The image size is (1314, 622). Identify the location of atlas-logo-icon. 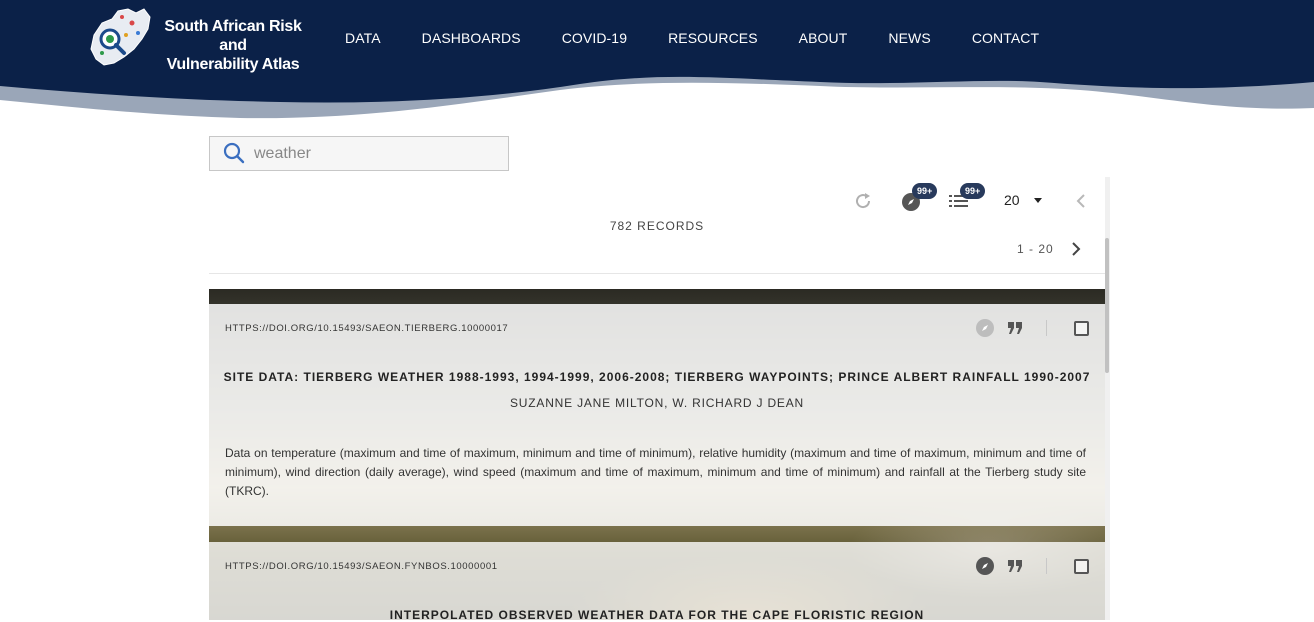
(121, 36).